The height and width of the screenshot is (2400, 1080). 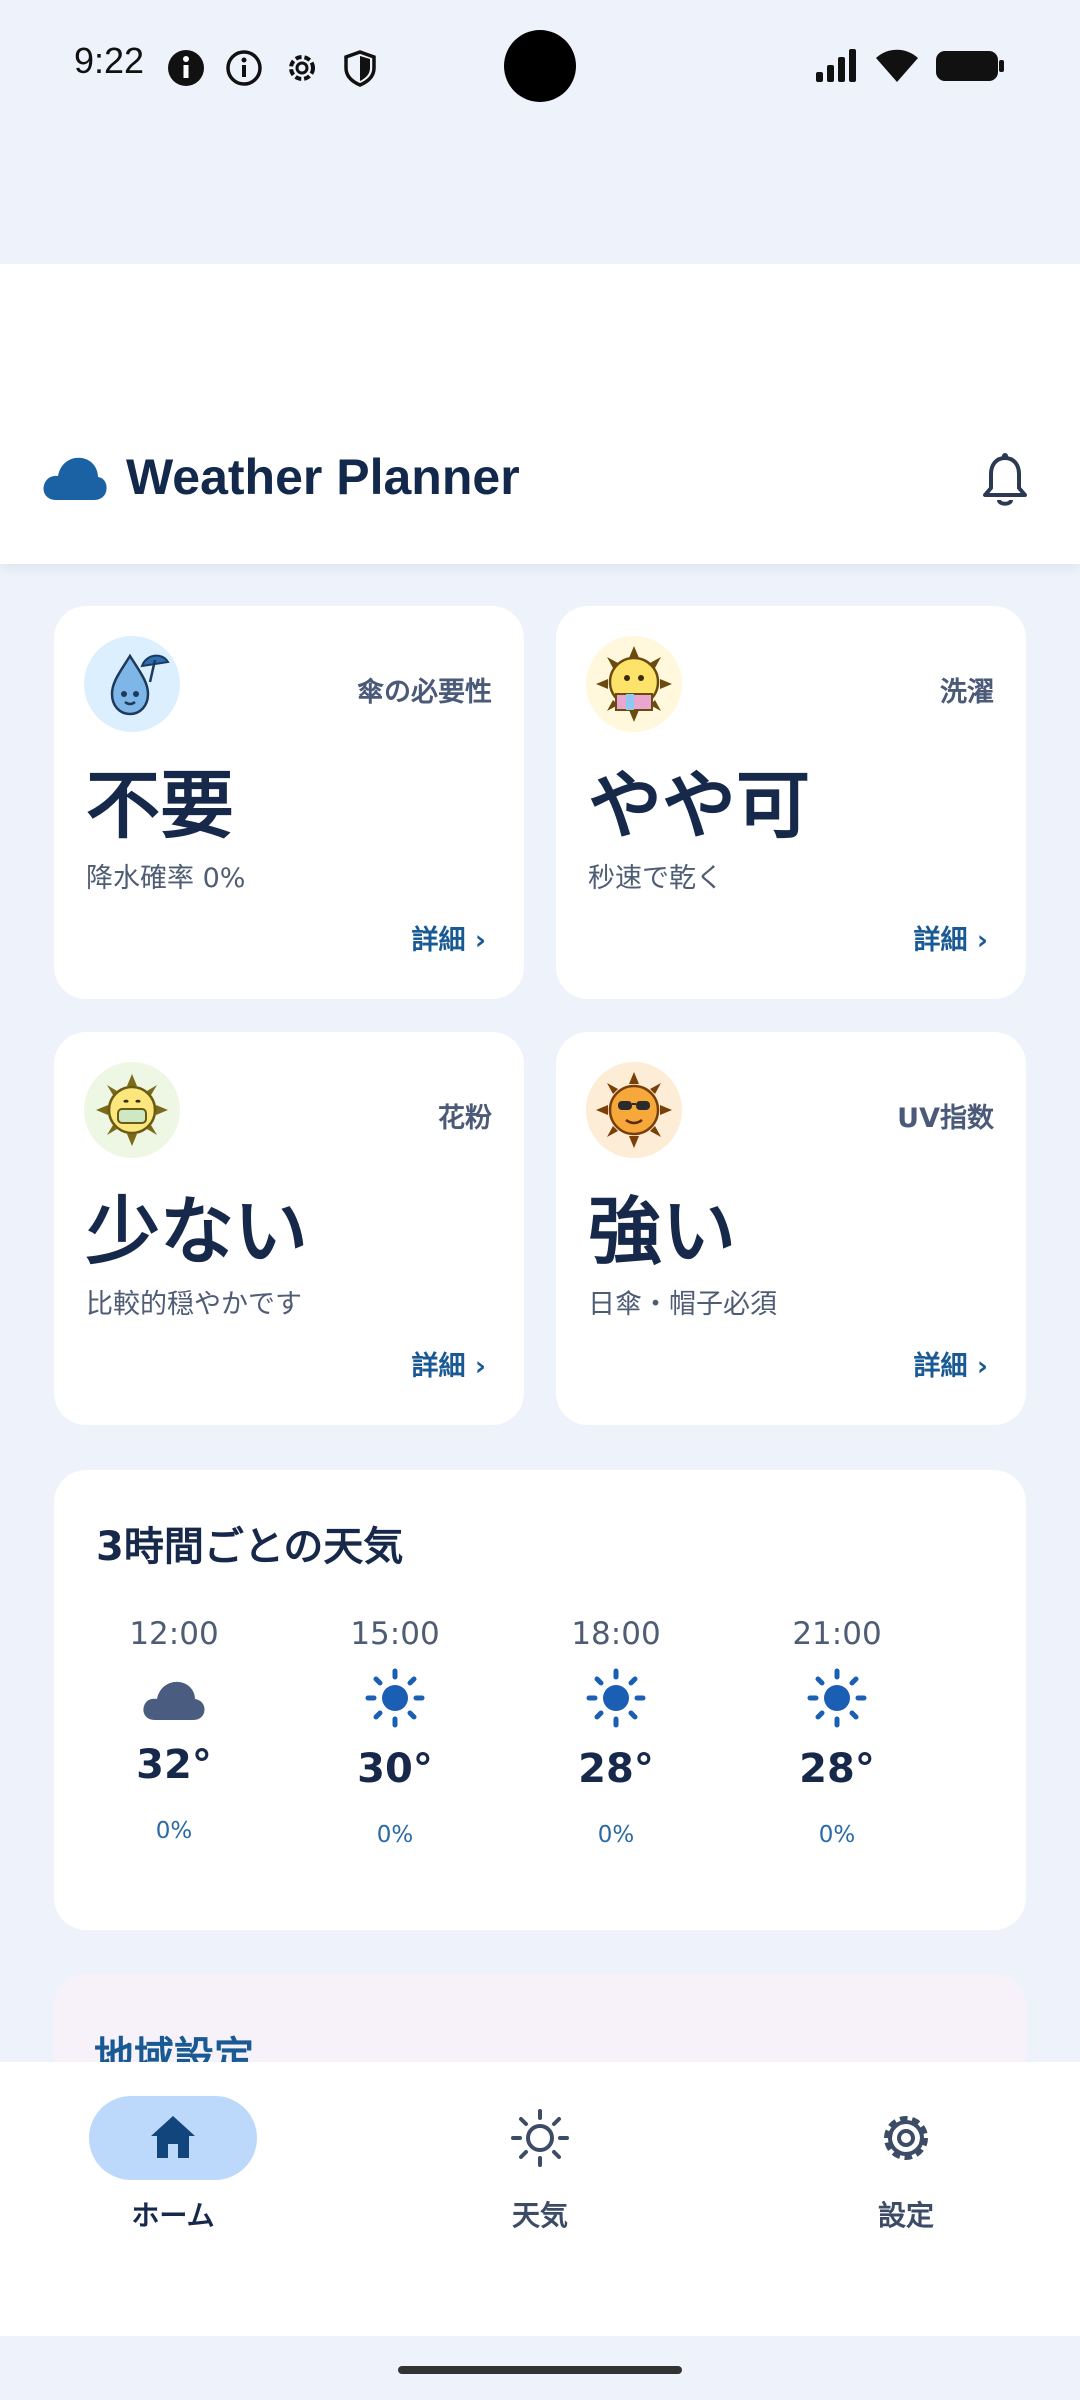 What do you see at coordinates (395, 1769) in the screenshot?
I see `hour-temp: 30°` at bounding box center [395, 1769].